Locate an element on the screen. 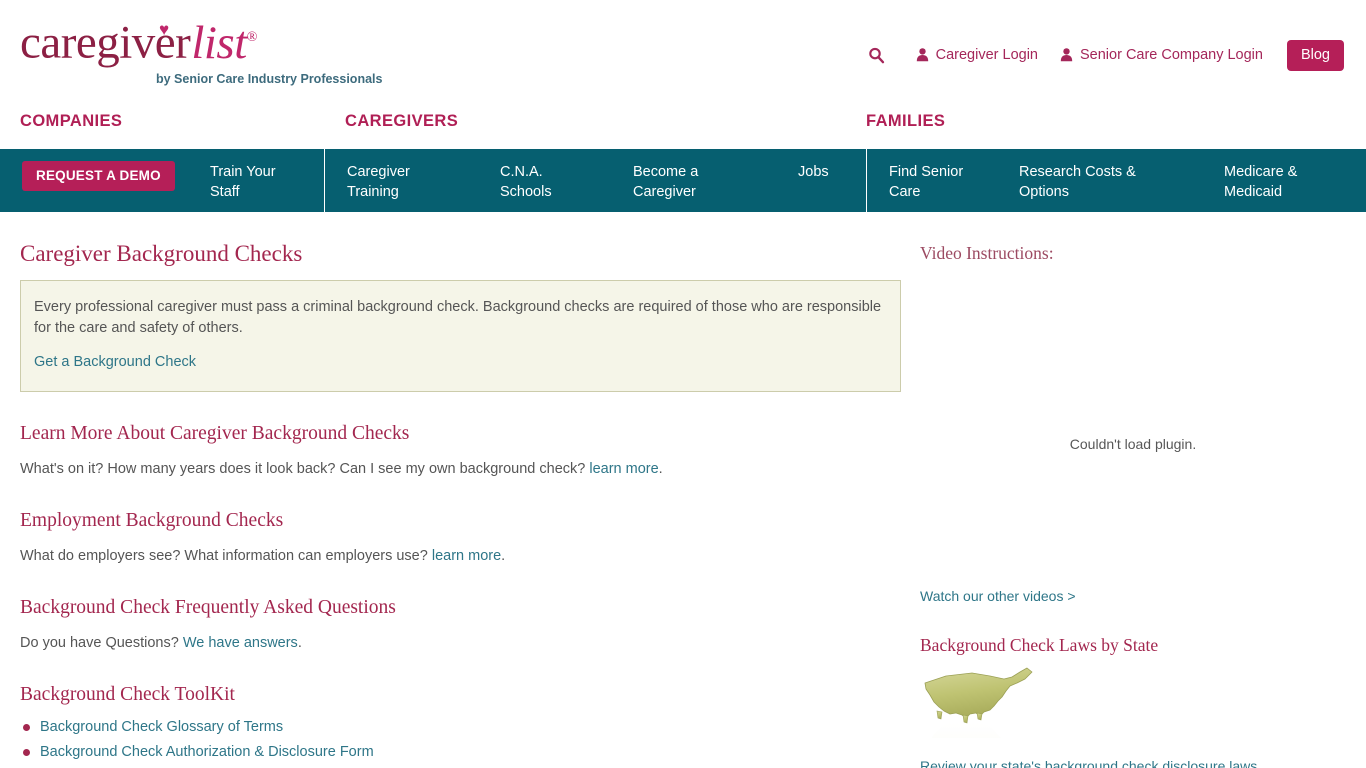  heart-icon: ♥ is located at coordinates (164, 29).